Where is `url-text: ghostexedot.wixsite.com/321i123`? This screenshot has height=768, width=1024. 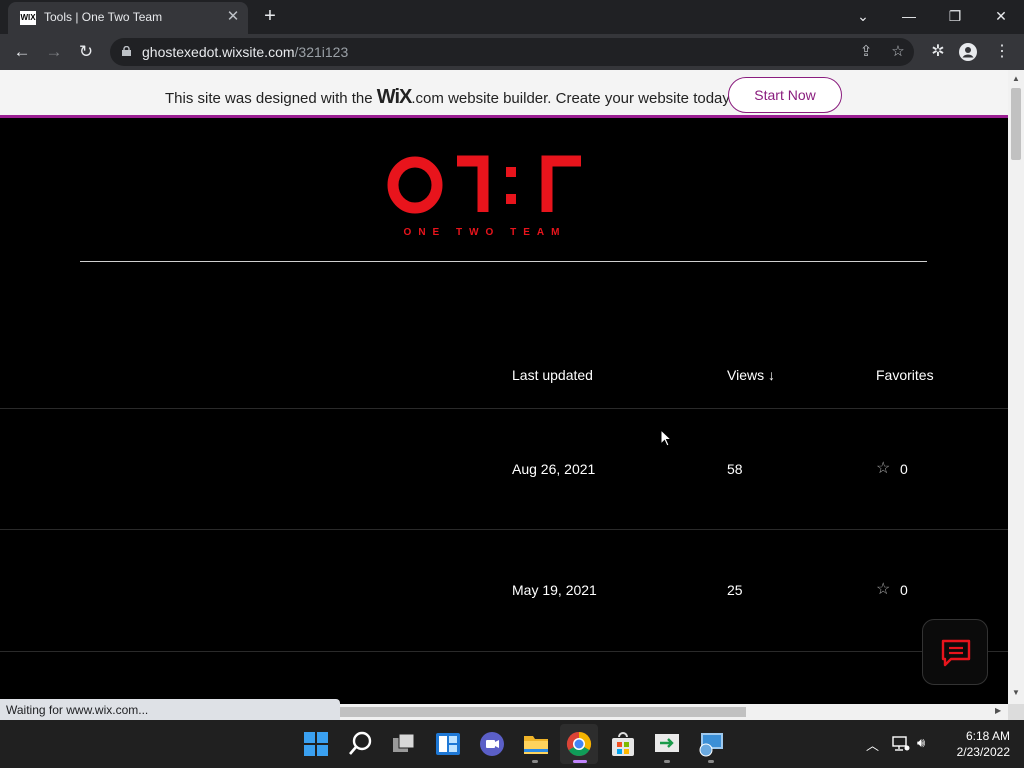
url-text: ghostexedot.wixsite.com/321i123 is located at coordinates (245, 52).